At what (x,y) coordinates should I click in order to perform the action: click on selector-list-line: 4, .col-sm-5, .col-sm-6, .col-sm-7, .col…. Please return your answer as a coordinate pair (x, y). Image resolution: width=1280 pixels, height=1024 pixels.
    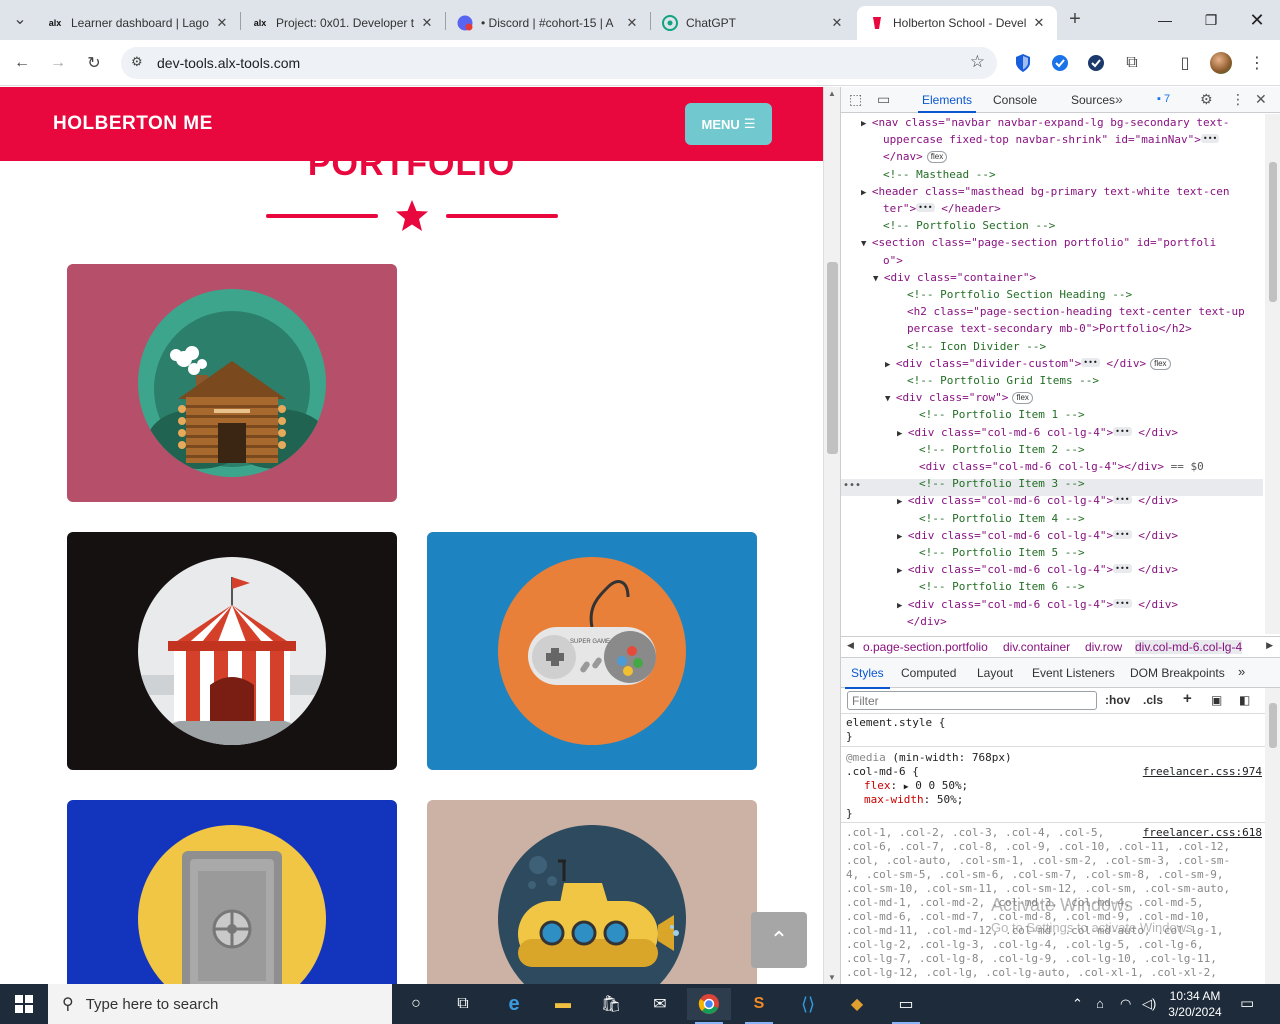
    Looking at the image, I should click on (1035, 875).